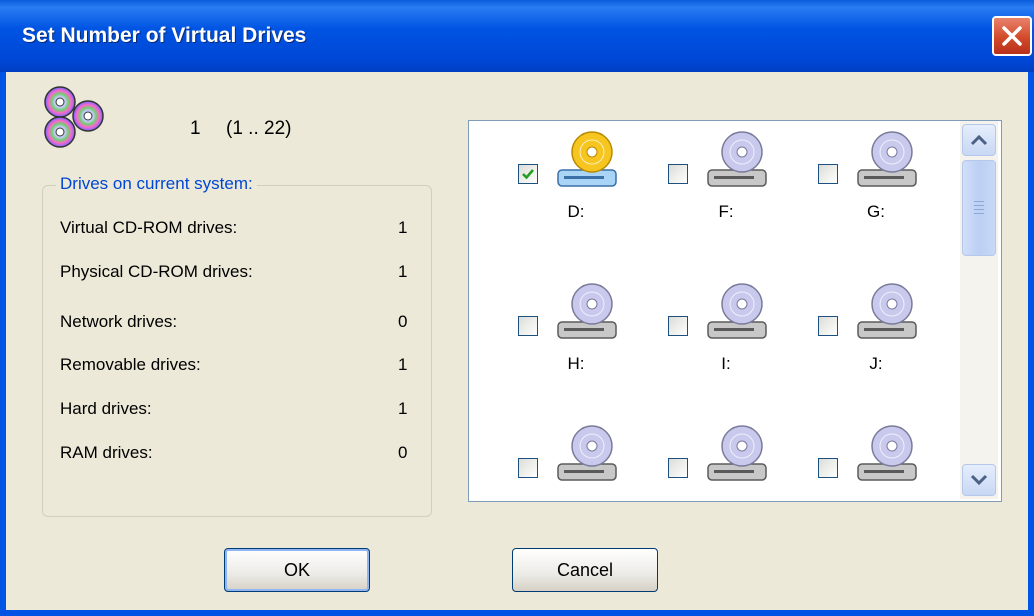 This screenshot has height=616, width=1034. I want to click on drive-letter-label: D:, so click(576, 211).